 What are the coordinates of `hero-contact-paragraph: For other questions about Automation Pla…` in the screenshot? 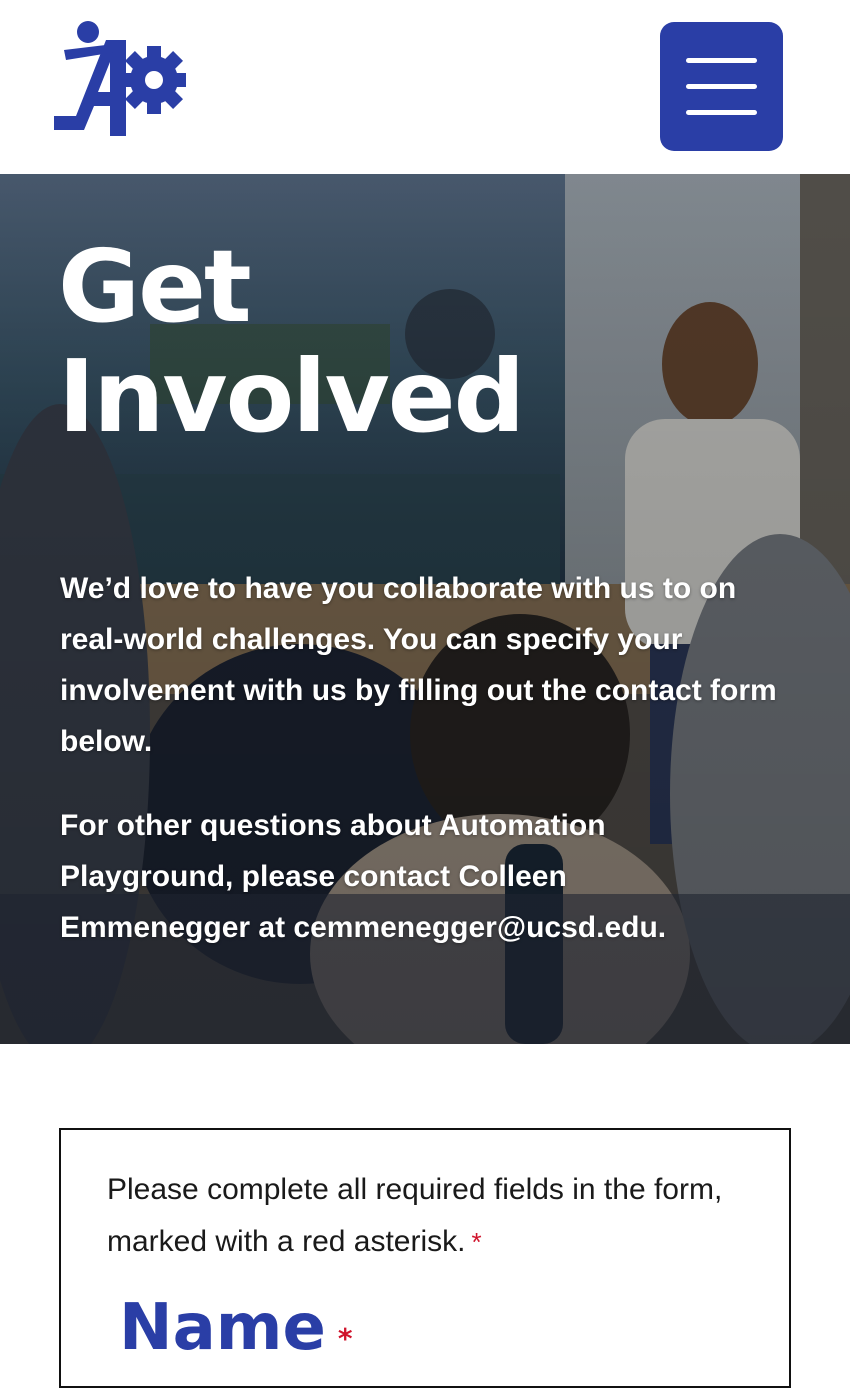 It's located at (363, 876).